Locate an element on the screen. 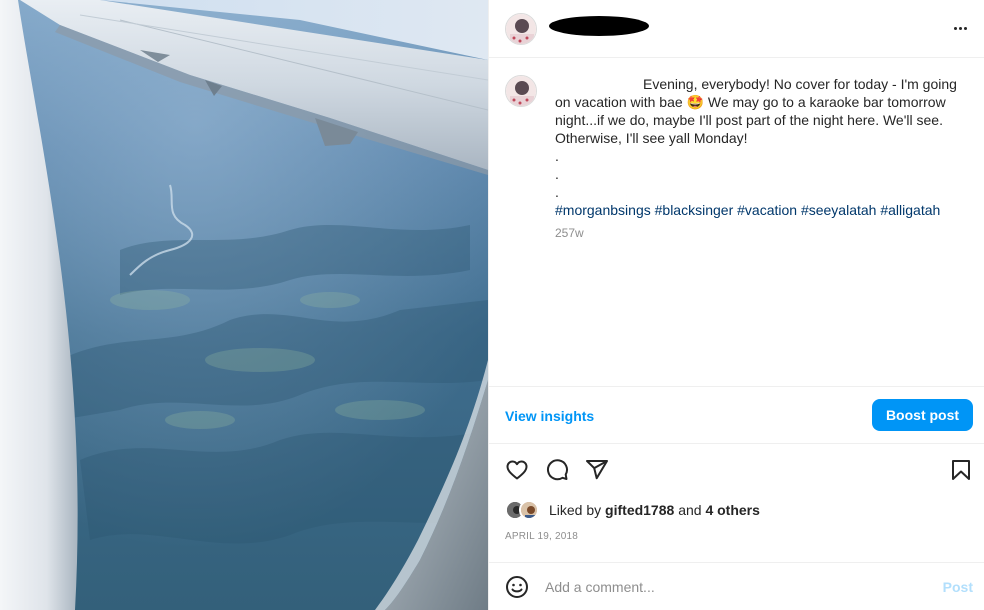 Image resolution: width=984 pixels, height=610 pixels. liked-by-joiner: and is located at coordinates (690, 510).